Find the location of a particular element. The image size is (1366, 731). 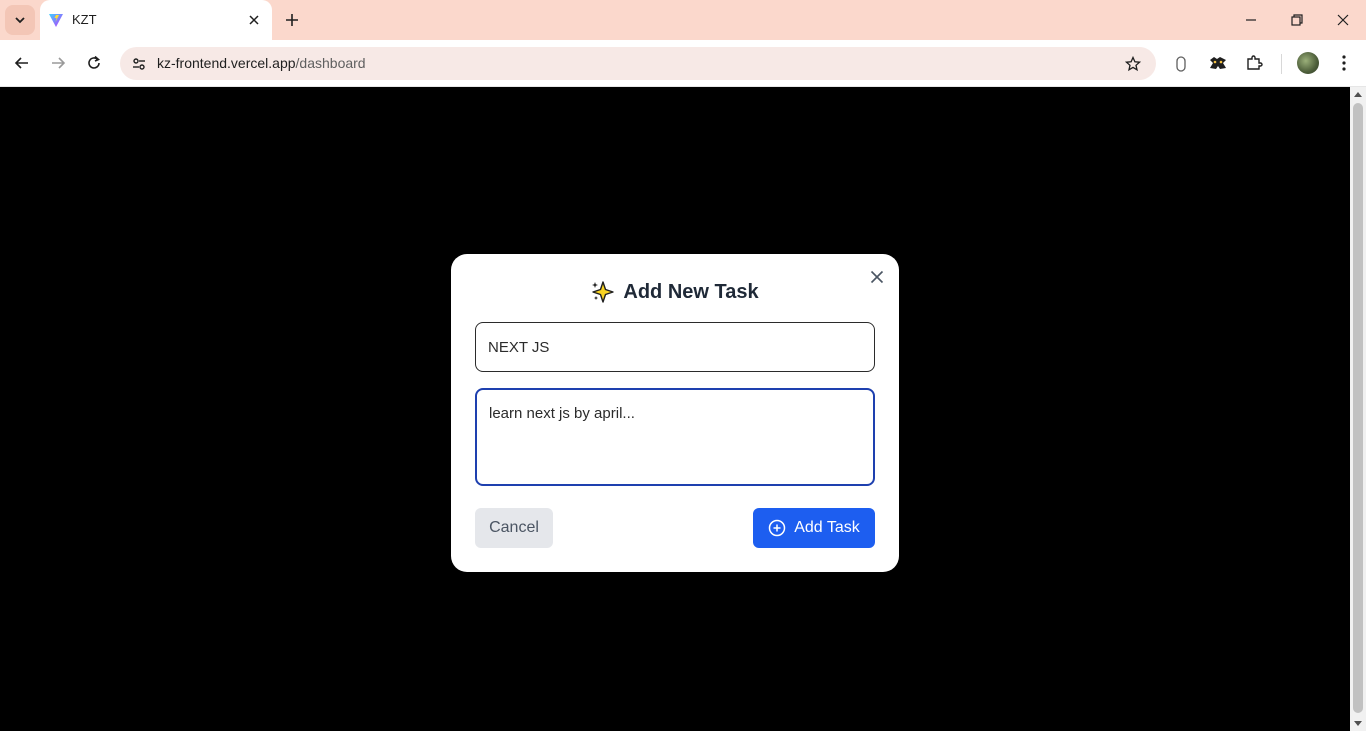

kebab-menu-icon is located at coordinates (1344, 63).